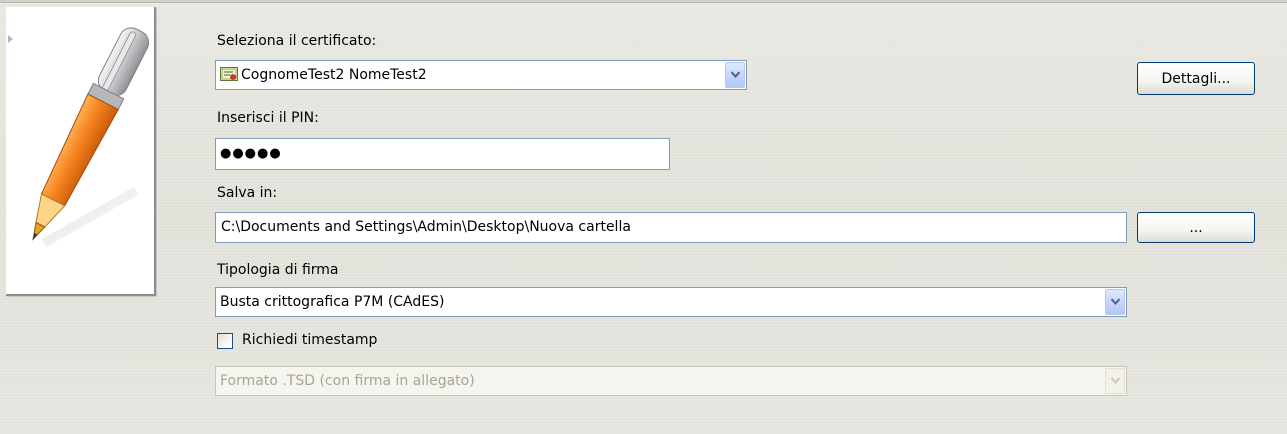 This screenshot has height=434, width=1287. Describe the element at coordinates (225, 341) in the screenshot. I see `timestamp-checkbox` at that location.